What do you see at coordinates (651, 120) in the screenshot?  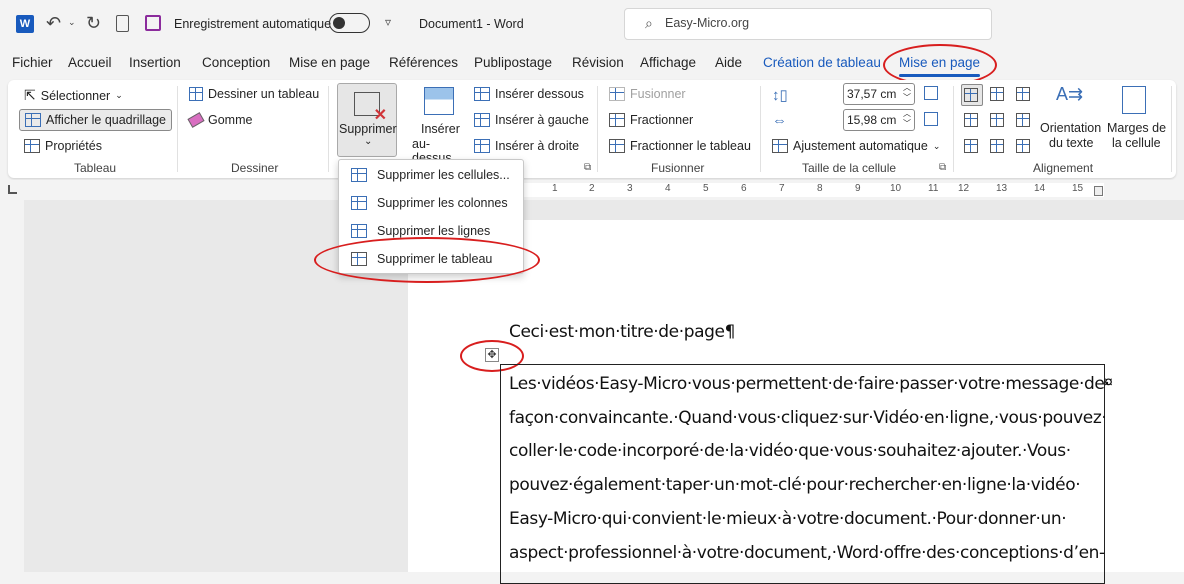 I see `split-cells-button: Fractionner` at bounding box center [651, 120].